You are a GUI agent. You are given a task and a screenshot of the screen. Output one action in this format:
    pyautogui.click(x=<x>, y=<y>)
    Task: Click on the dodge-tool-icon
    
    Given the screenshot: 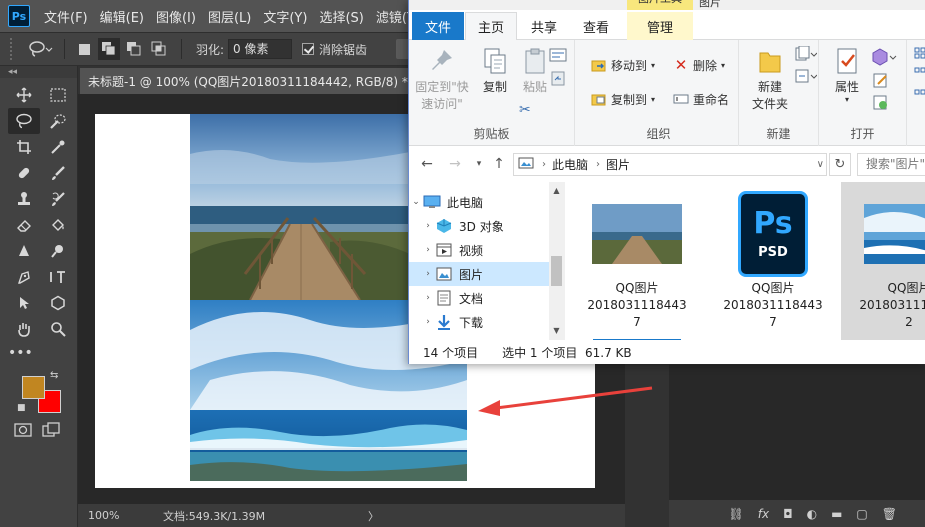 What is the action you would take?
    pyautogui.click(x=58, y=251)
    